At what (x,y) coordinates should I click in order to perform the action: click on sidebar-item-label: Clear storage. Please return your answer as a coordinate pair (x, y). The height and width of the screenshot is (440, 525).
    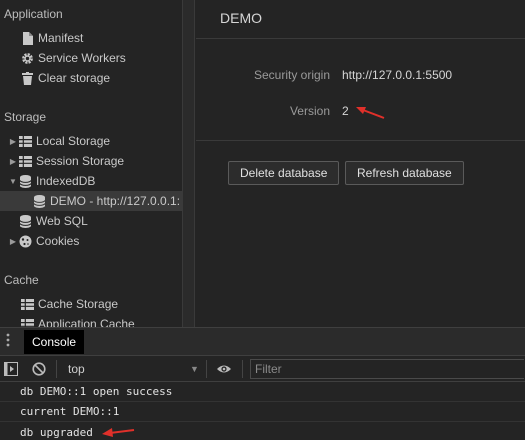
    Looking at the image, I should click on (74, 78).